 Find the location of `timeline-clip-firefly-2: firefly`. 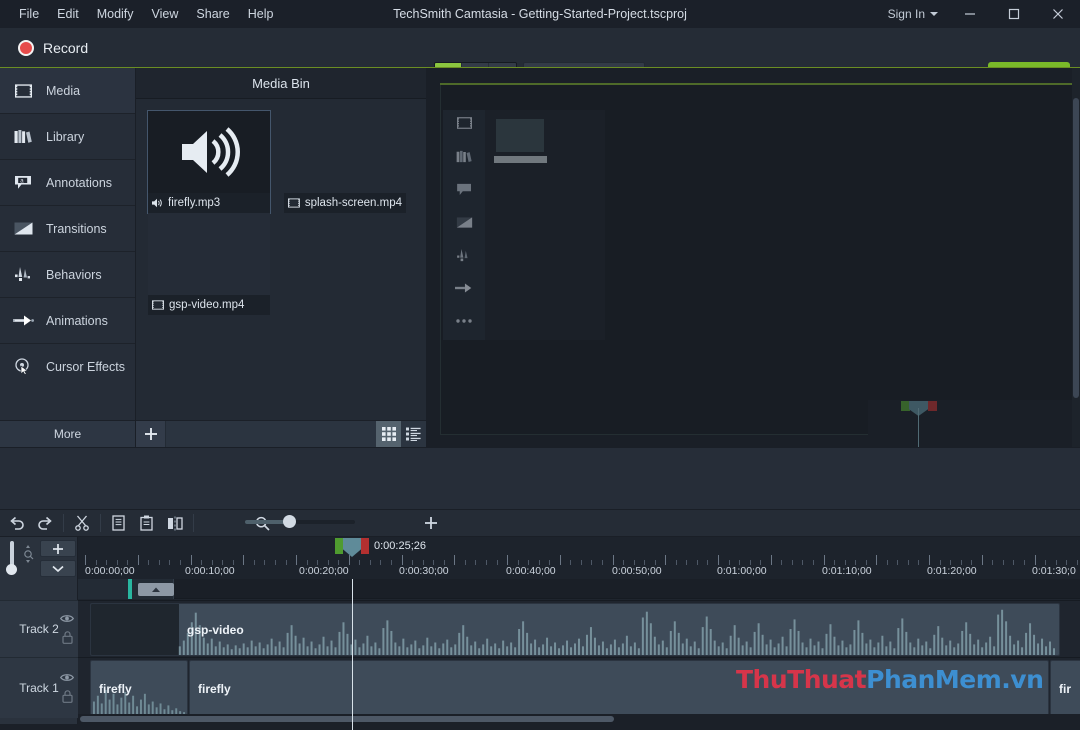

timeline-clip-firefly-2: firefly is located at coordinates (619, 688).